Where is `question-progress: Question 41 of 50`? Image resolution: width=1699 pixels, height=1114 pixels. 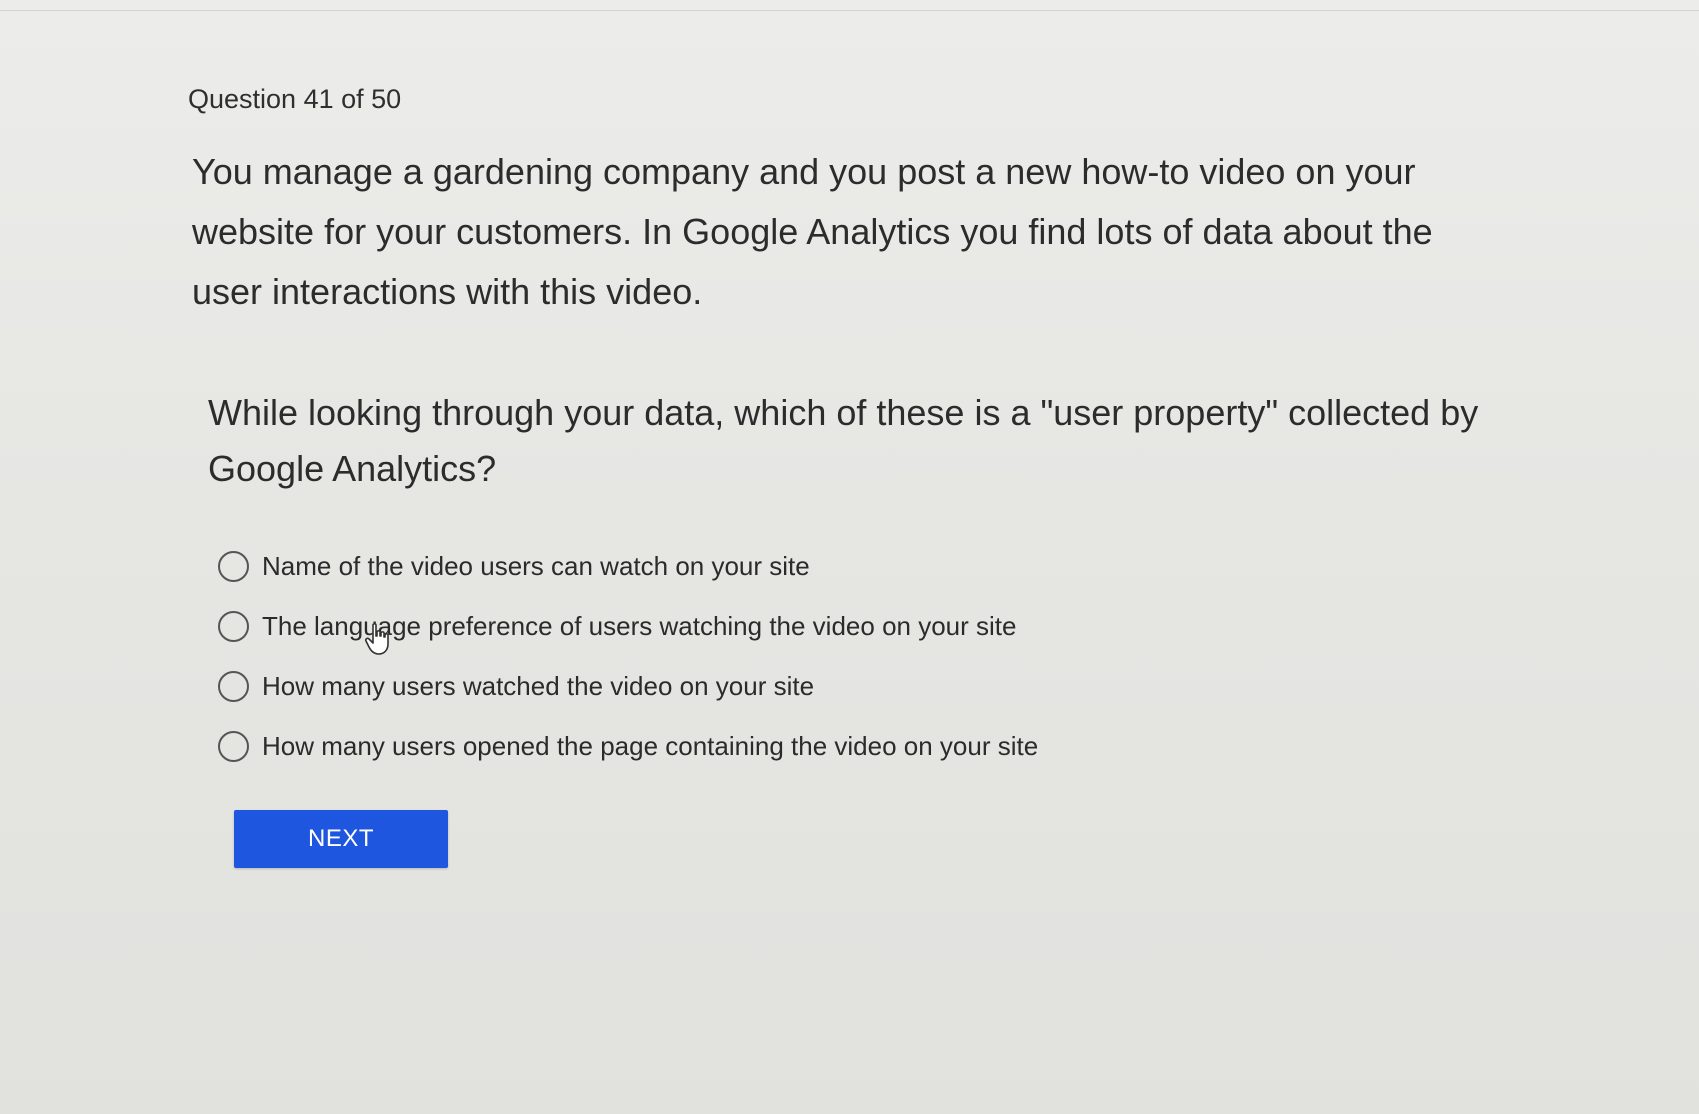
question-progress: Question 41 of 50 is located at coordinates (295, 99).